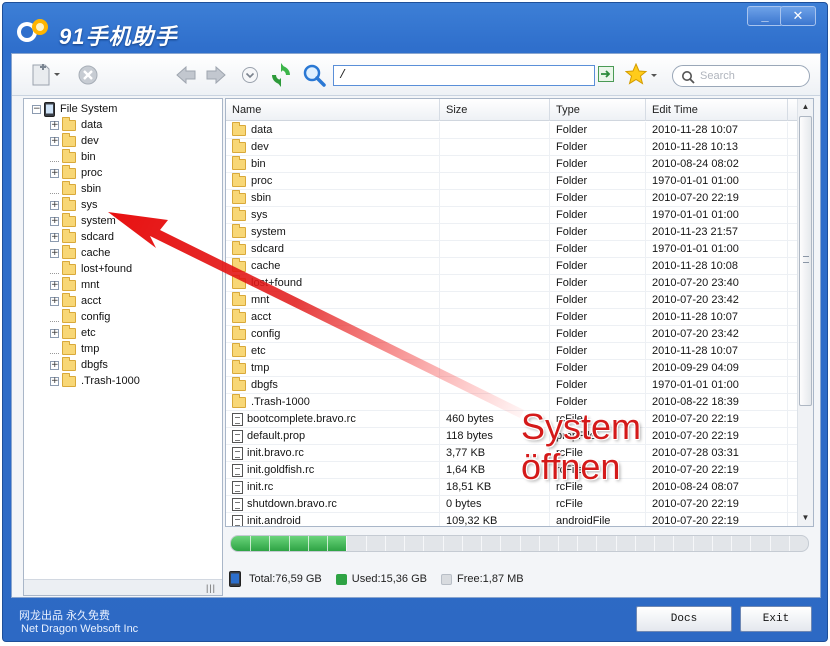 The image size is (830, 646). Describe the element at coordinates (512, 283) in the screenshot. I see `table-row: lost+found Folder 2010-07-20 23:40` at that location.